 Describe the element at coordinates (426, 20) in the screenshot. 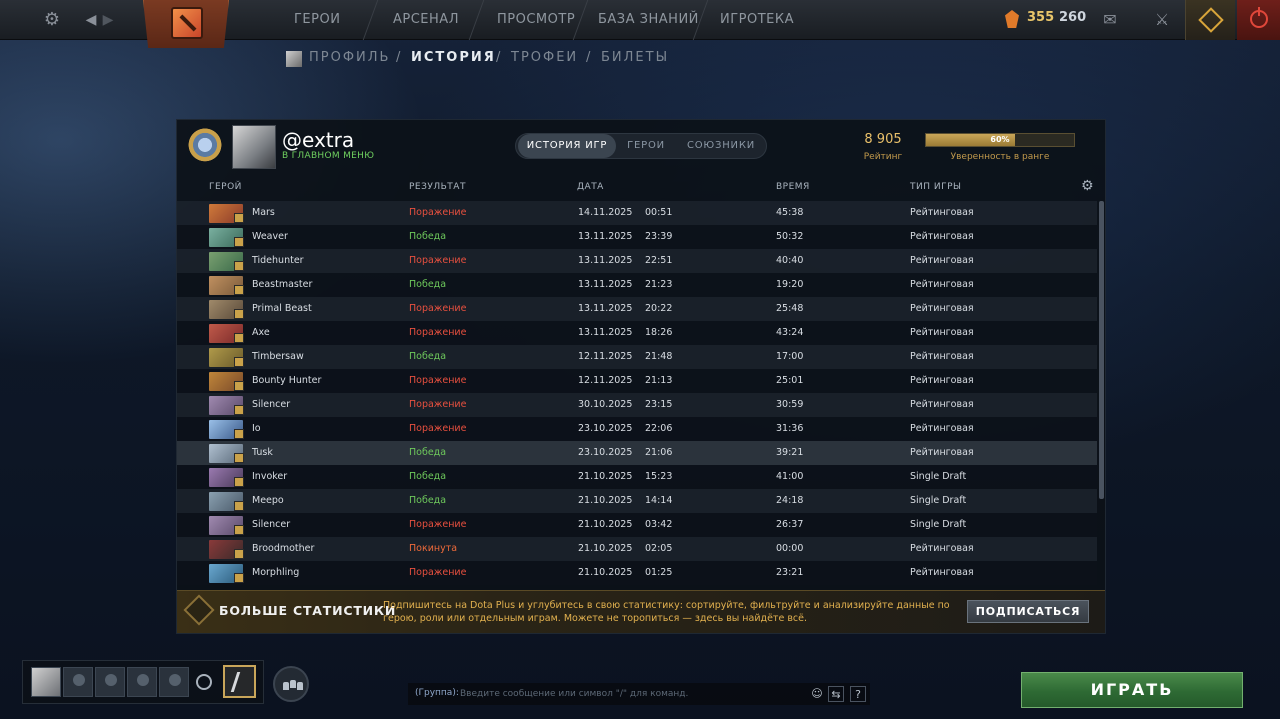

I see `nav-armory: АРСЕНАЛ` at that location.